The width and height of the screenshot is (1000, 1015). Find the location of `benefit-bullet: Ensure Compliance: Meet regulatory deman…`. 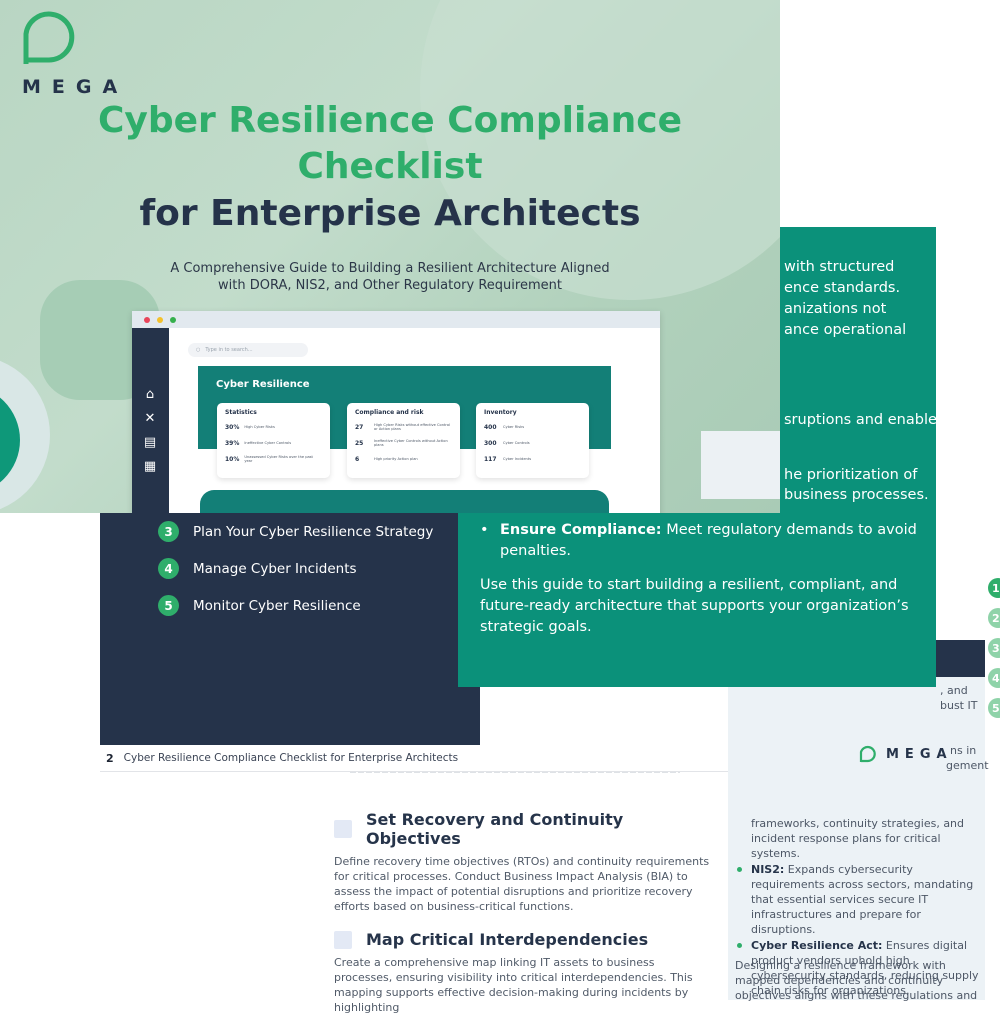

benefit-bullet: Ensure Compliance: Meet regulatory deman… is located at coordinates (700, 541).